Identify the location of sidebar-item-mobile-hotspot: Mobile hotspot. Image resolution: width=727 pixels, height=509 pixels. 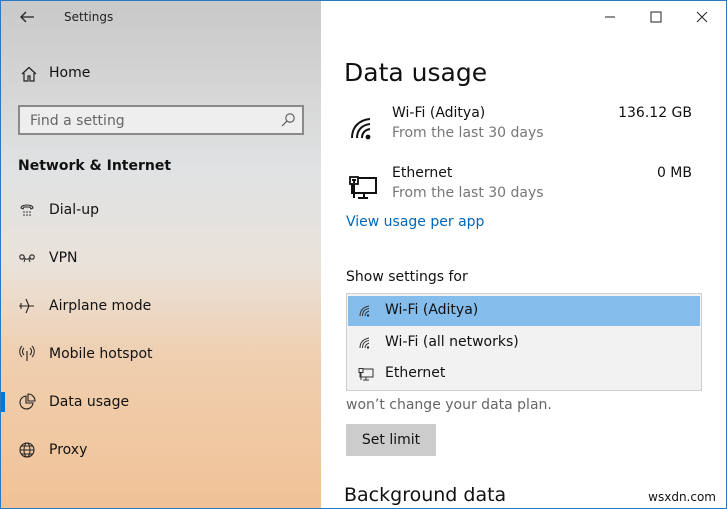
(161, 354).